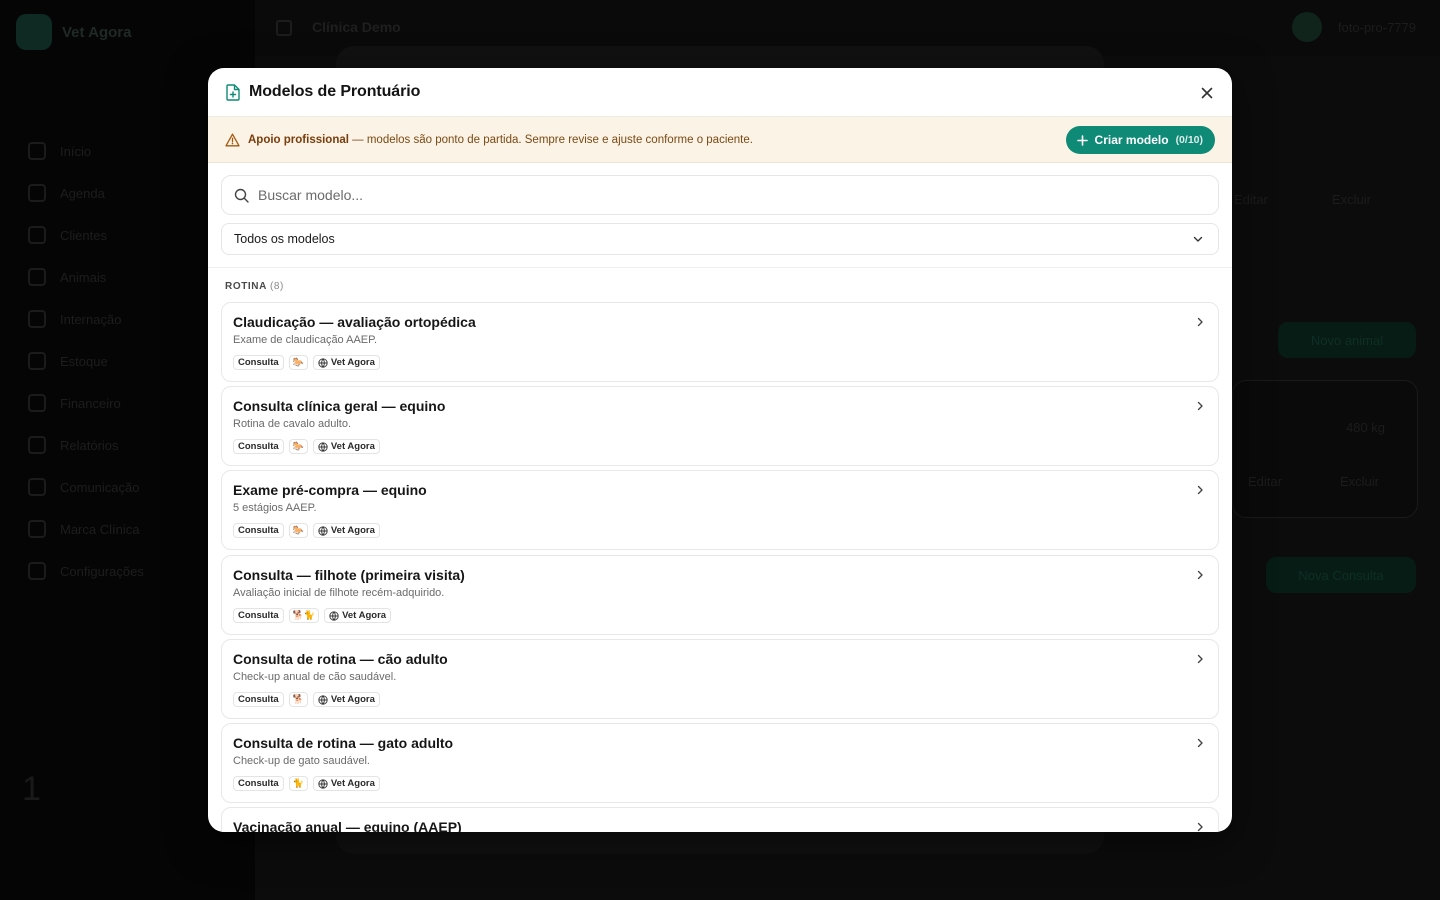 The height and width of the screenshot is (900, 1440). I want to click on template-filter-select: Todos os modelos, so click(720, 239).